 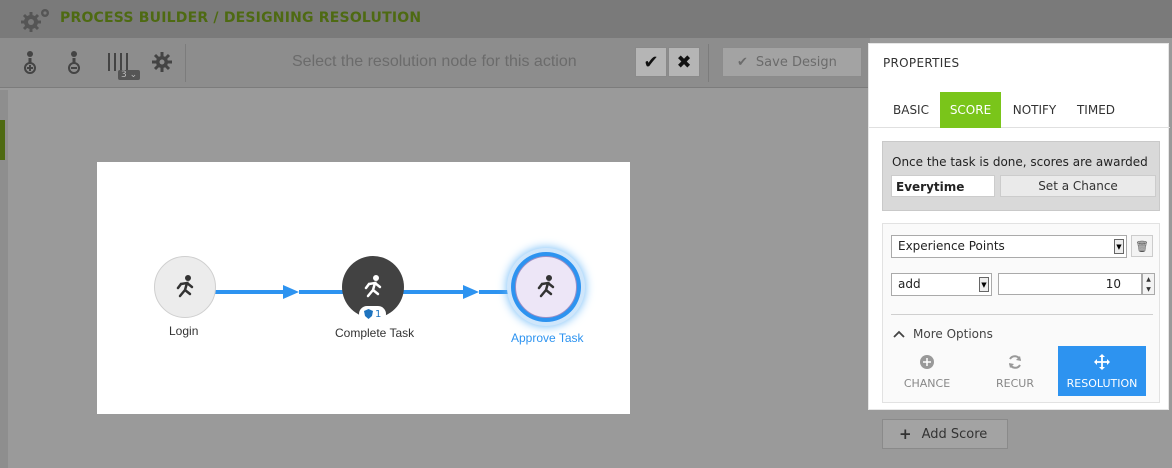 I want to click on breadcrumb-page: DESIGNING RESOLUTION, so click(x=322, y=18).